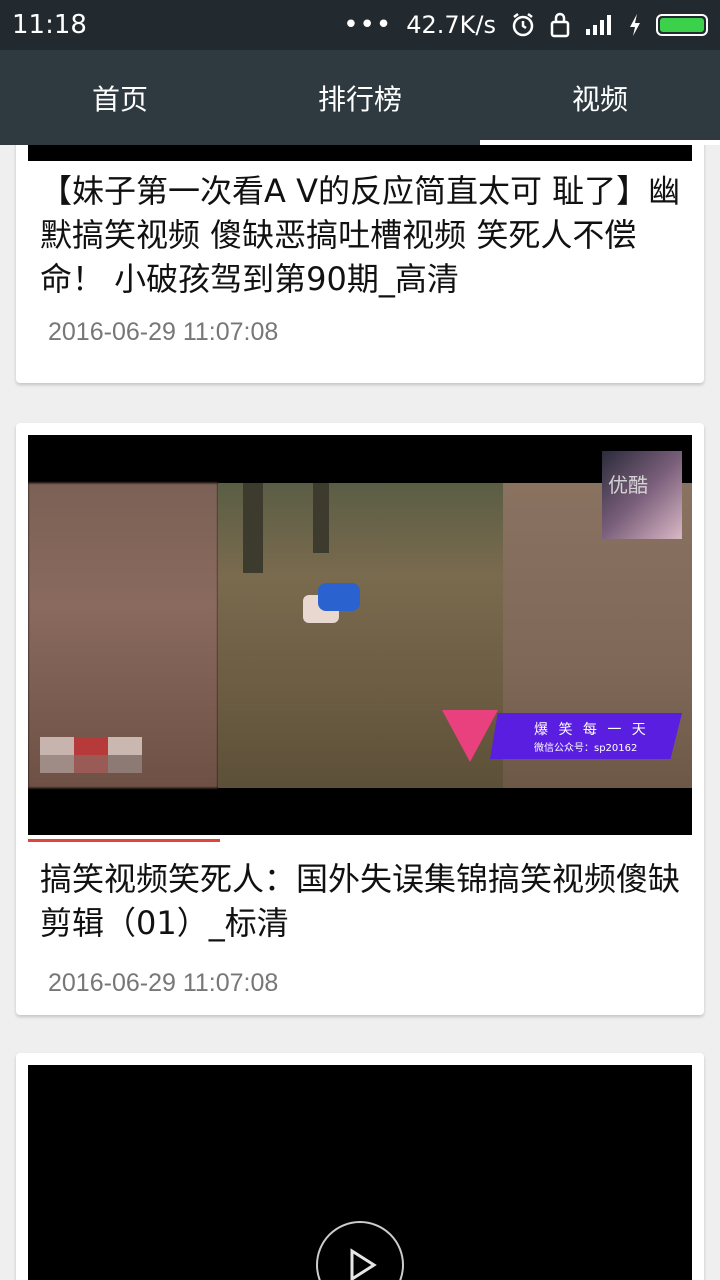 The width and height of the screenshot is (720, 1280). I want to click on tab-home: 首页, so click(120, 97).